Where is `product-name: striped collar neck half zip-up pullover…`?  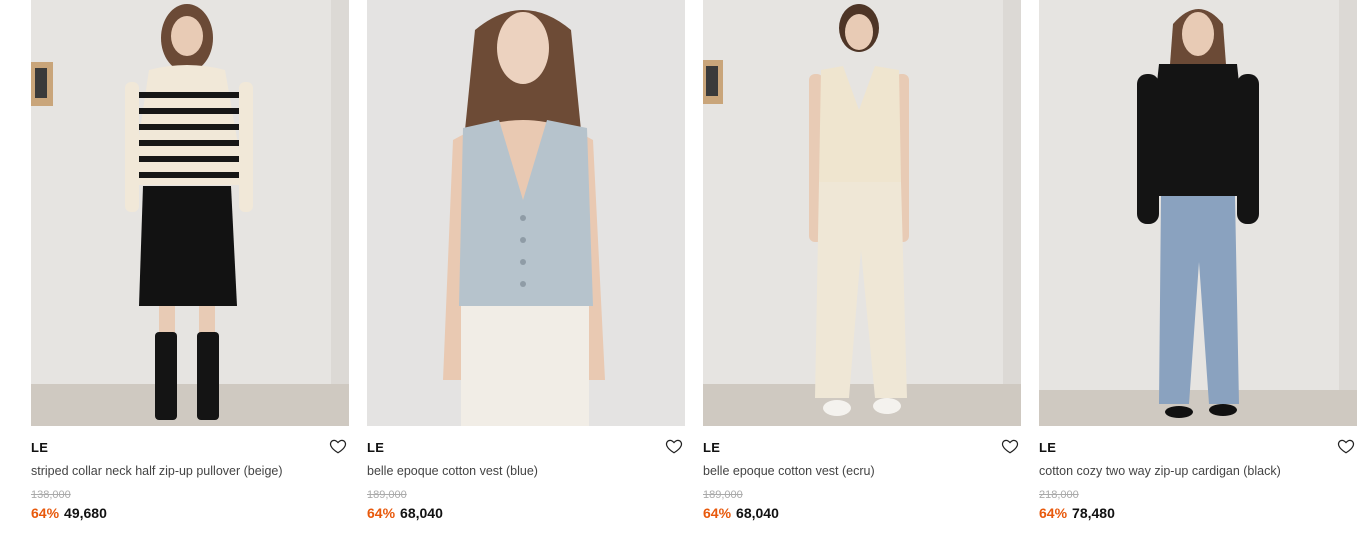 product-name: striped collar neck half zip-up pullover… is located at coordinates (181, 471).